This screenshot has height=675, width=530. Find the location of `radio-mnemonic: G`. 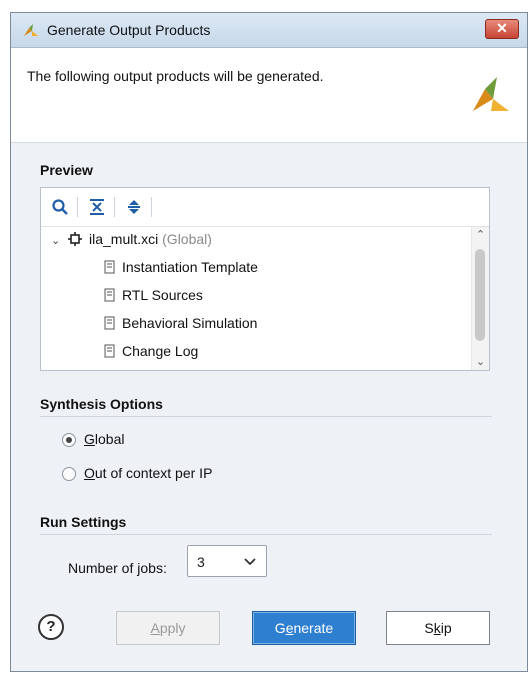

radio-mnemonic: G is located at coordinates (89, 439).